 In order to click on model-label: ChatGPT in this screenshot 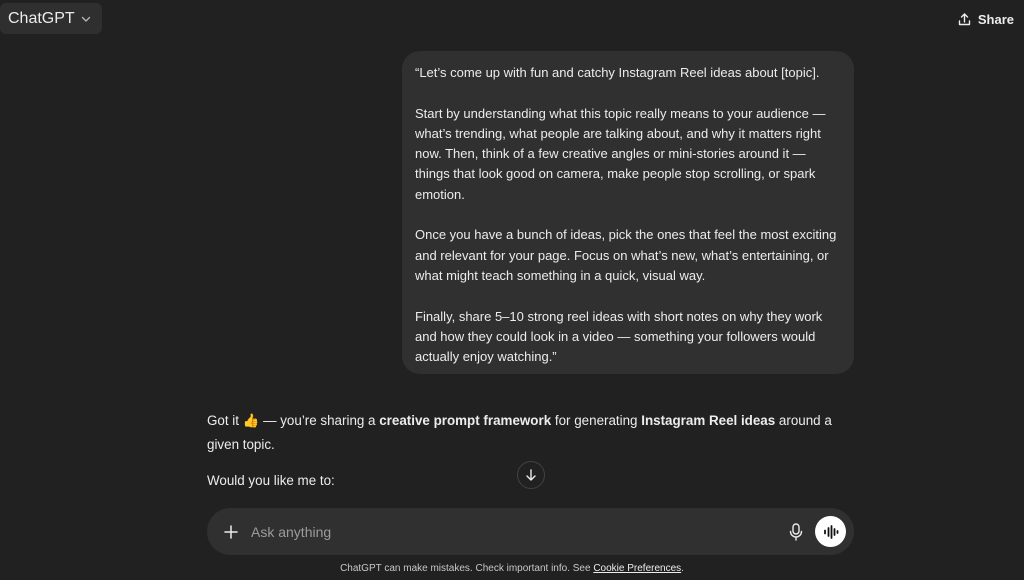, I will do `click(41, 18)`.